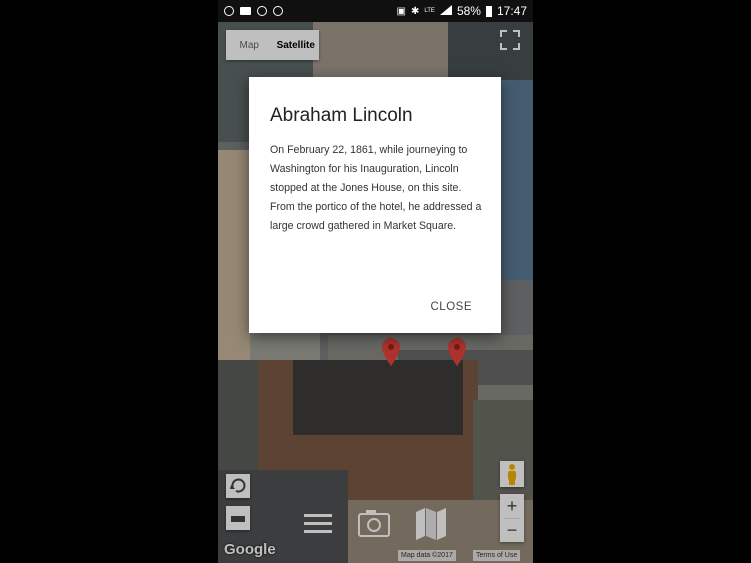 This screenshot has width=751, height=563. Describe the element at coordinates (375, 11) in the screenshot. I see `status-bar: ▣ ✱ LTE 58% 17:47` at that location.